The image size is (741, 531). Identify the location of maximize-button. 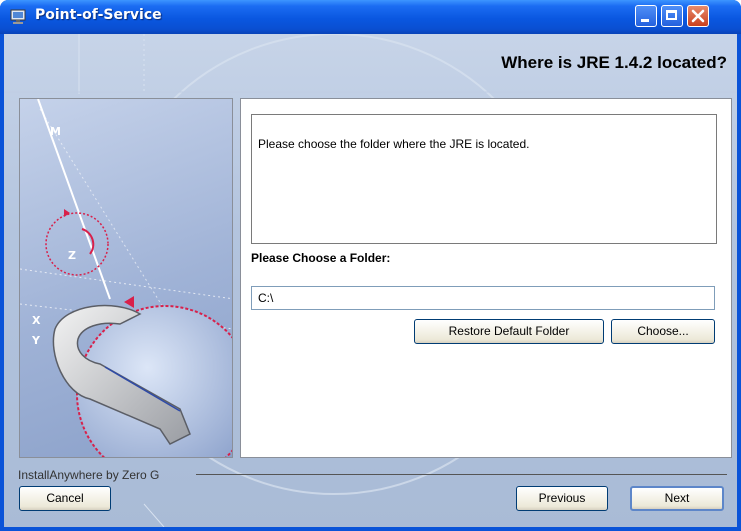
(672, 16).